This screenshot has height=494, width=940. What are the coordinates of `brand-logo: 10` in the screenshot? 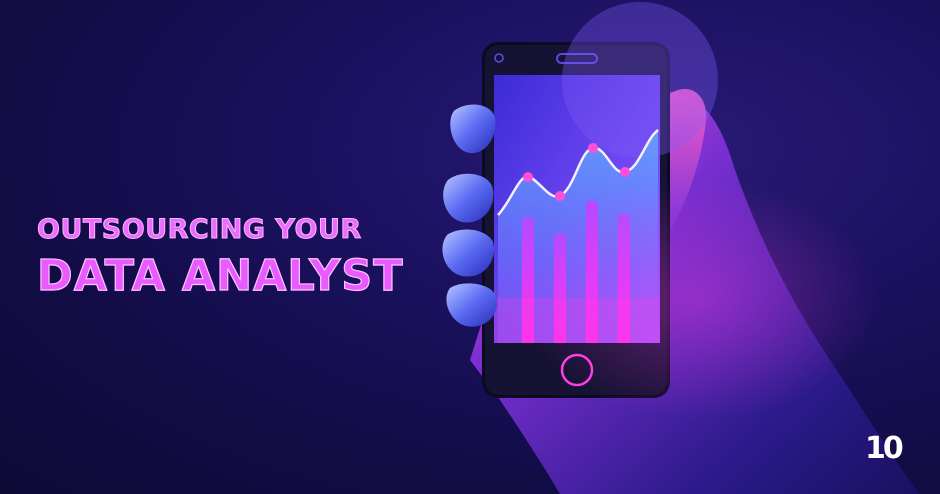 It's located at (884, 448).